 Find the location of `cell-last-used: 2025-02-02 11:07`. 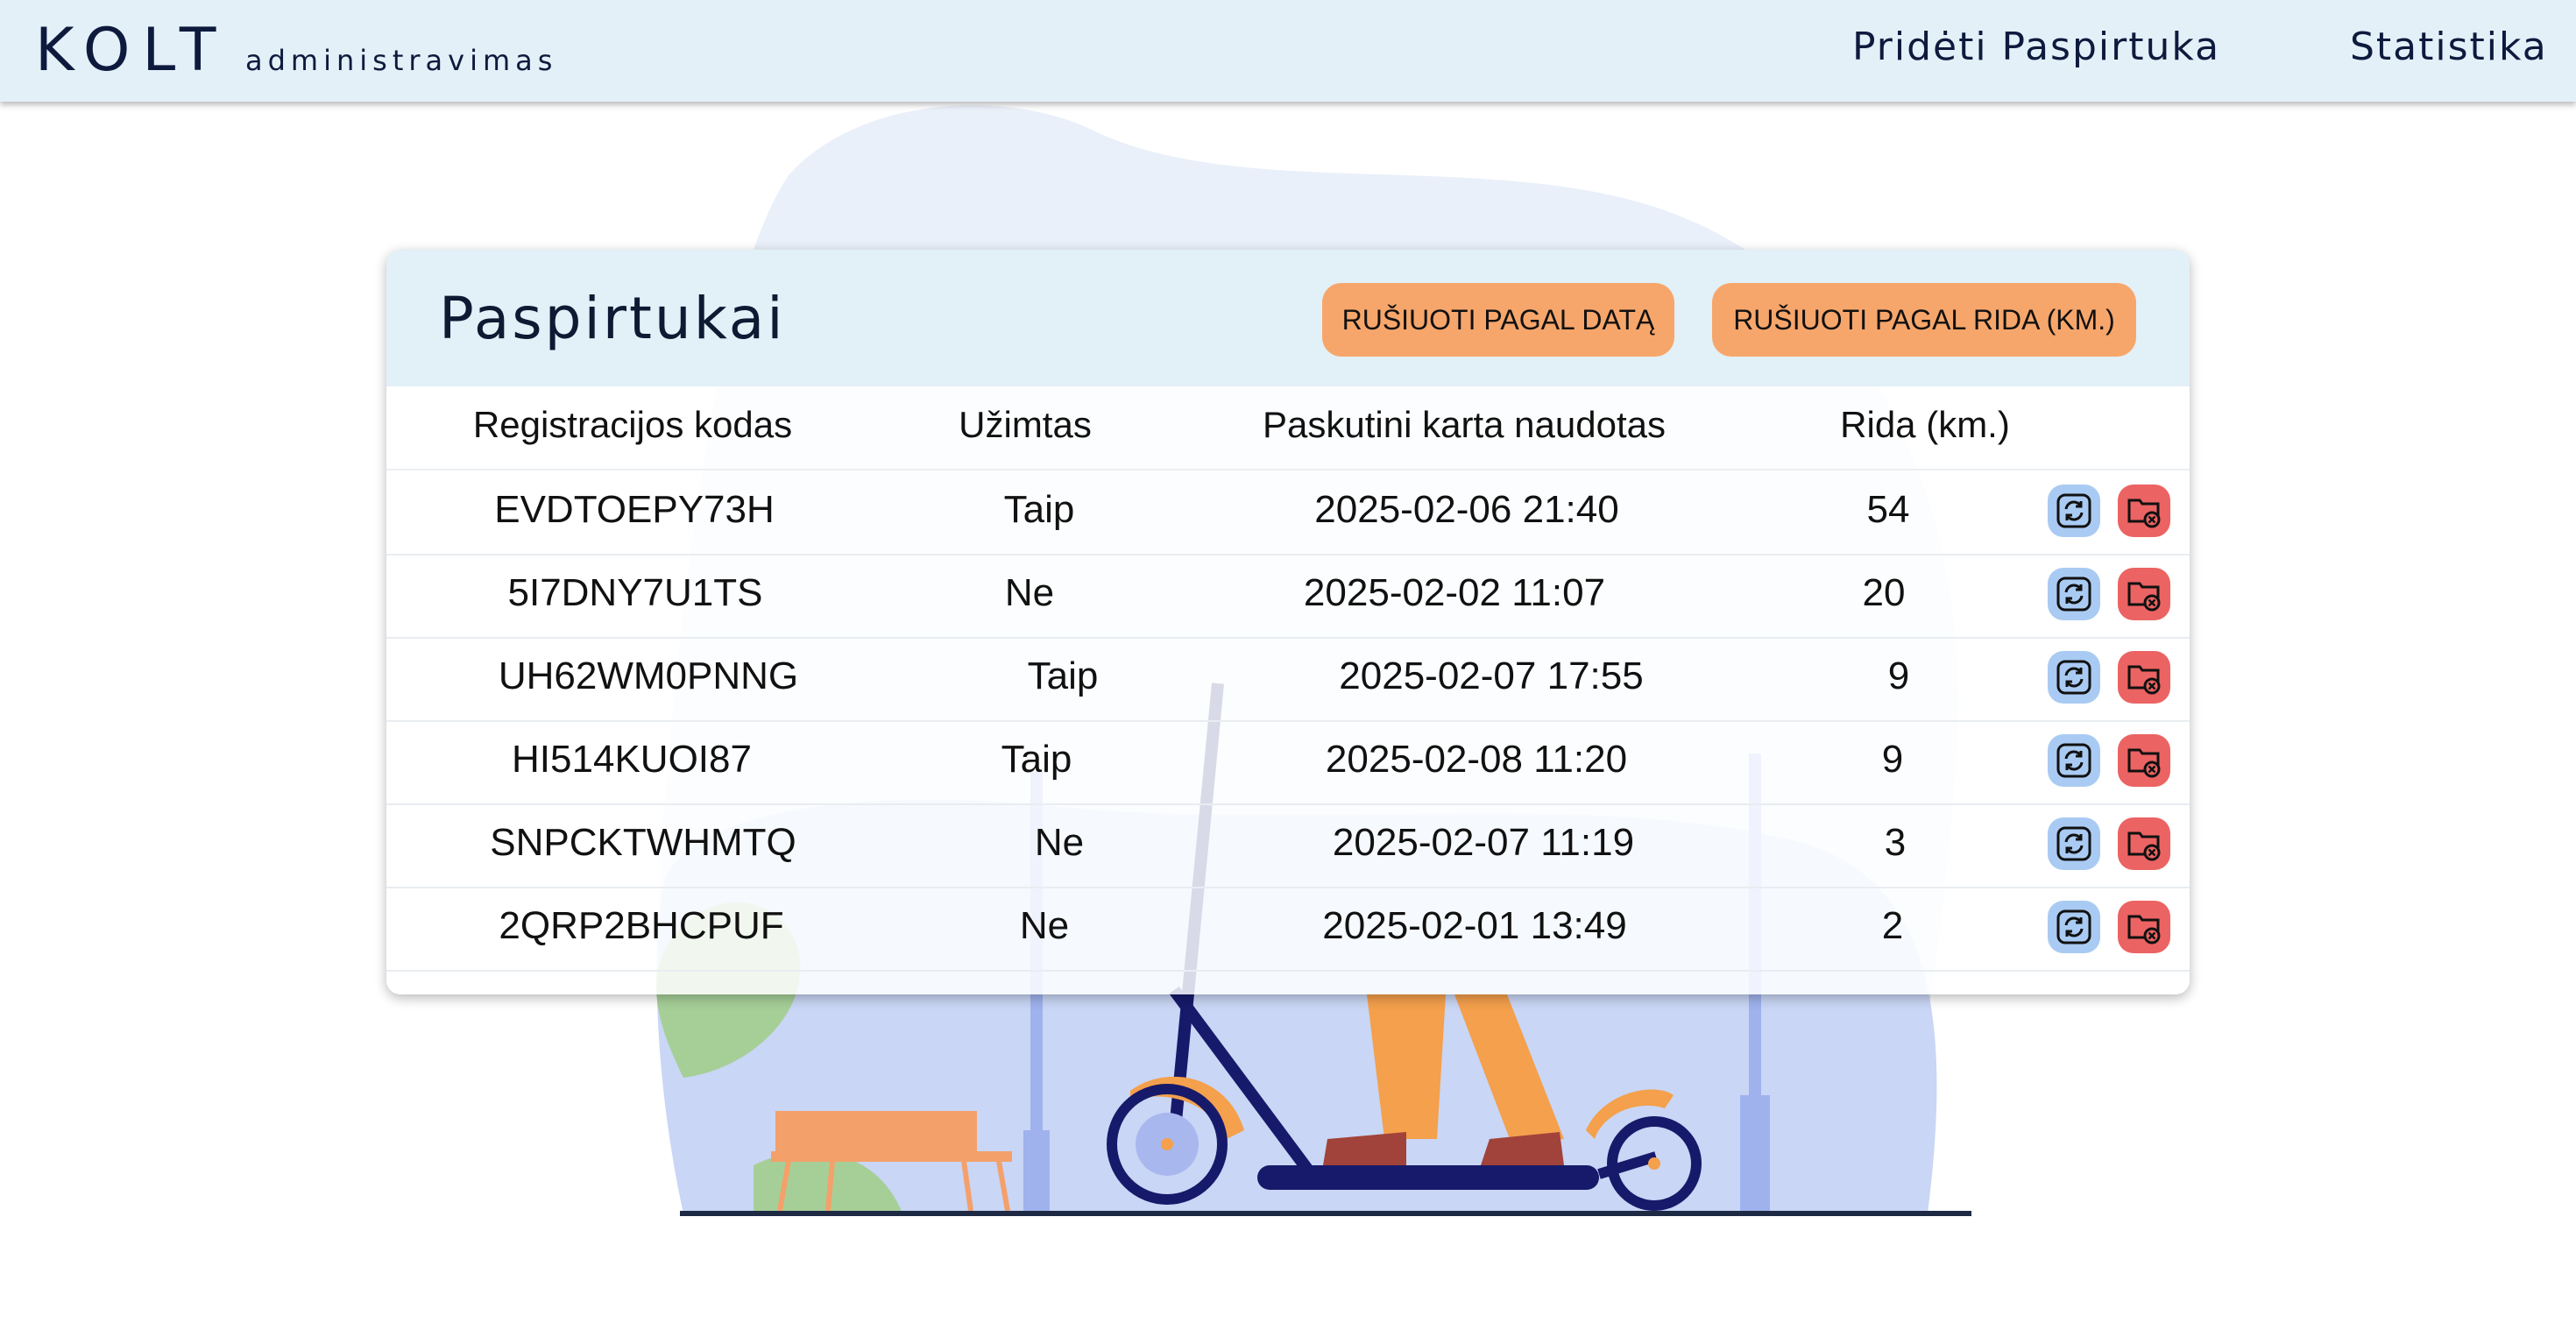

cell-last-used: 2025-02-02 11:07 is located at coordinates (1454, 593).